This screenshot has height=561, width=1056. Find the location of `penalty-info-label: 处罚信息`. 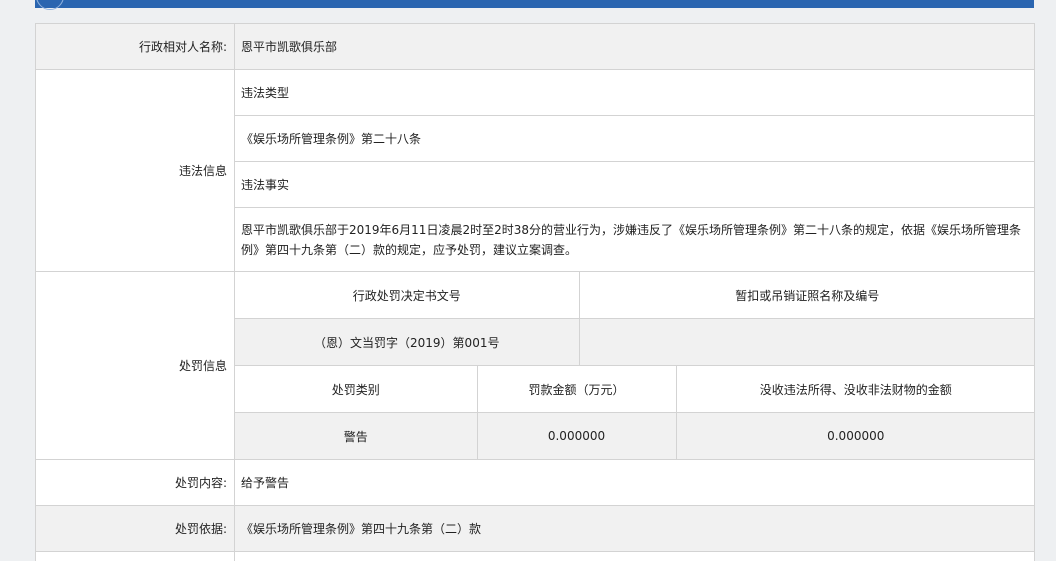

penalty-info-label: 处罚信息 is located at coordinates (135, 365).